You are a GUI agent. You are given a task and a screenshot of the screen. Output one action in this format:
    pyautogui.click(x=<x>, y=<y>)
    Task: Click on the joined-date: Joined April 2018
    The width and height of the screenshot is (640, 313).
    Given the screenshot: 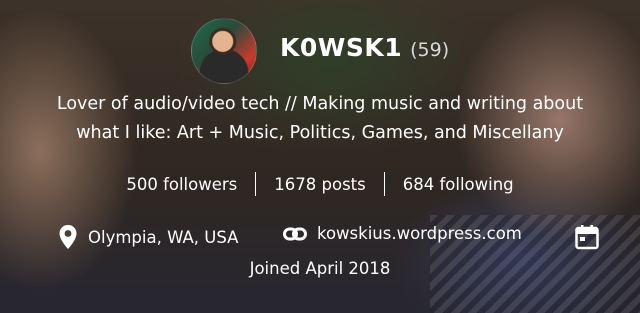 What is the action you would take?
    pyautogui.click(x=320, y=268)
    